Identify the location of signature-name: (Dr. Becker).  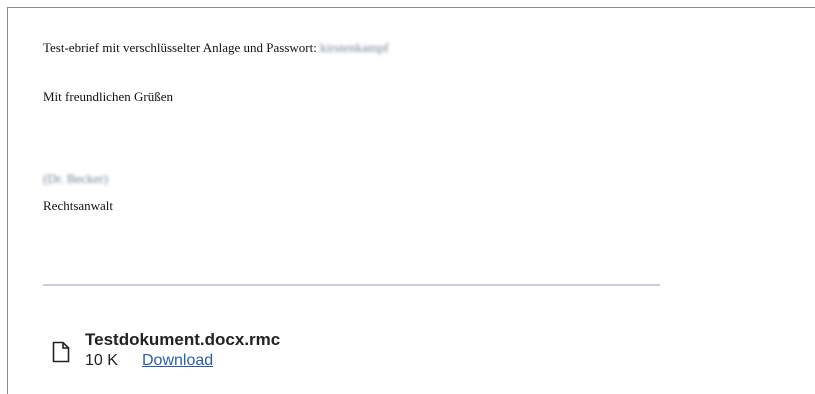
(75, 179).